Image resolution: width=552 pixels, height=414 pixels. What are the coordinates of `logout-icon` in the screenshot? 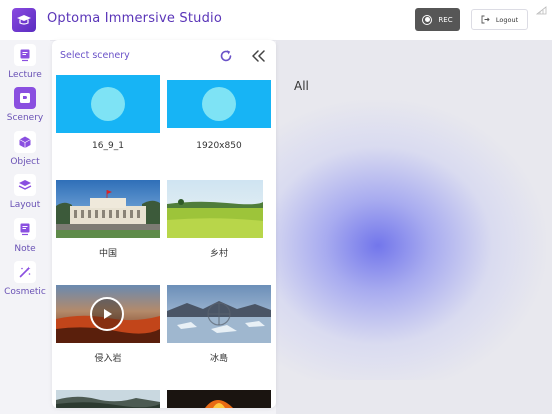 It's located at (485, 19).